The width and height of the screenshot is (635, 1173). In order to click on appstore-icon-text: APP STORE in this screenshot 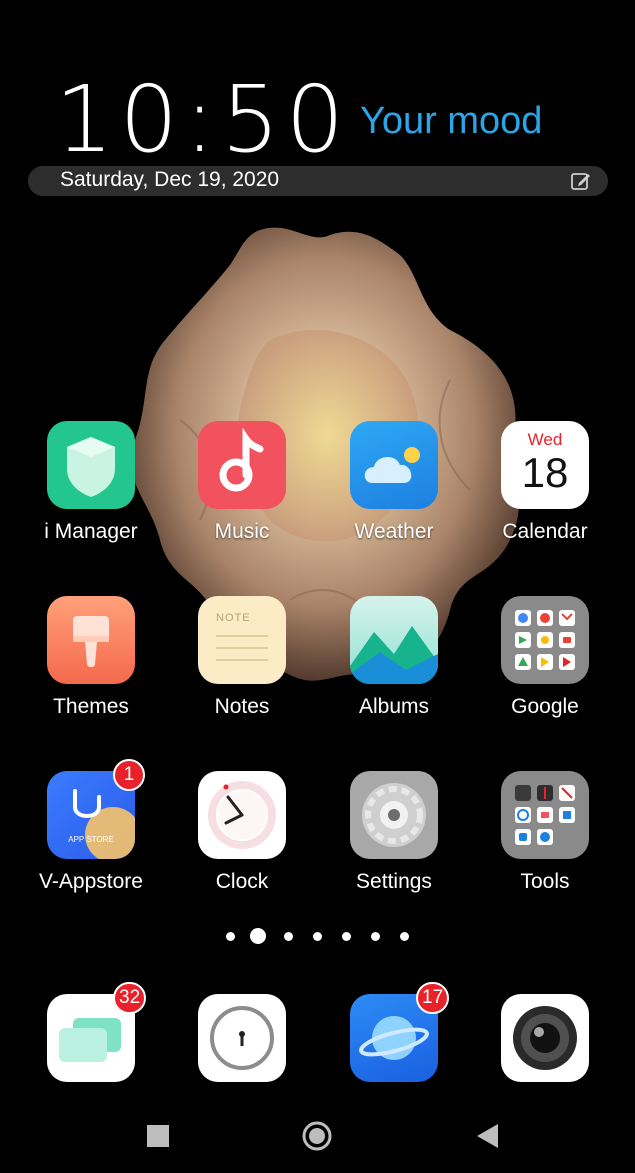, I will do `click(91, 839)`.